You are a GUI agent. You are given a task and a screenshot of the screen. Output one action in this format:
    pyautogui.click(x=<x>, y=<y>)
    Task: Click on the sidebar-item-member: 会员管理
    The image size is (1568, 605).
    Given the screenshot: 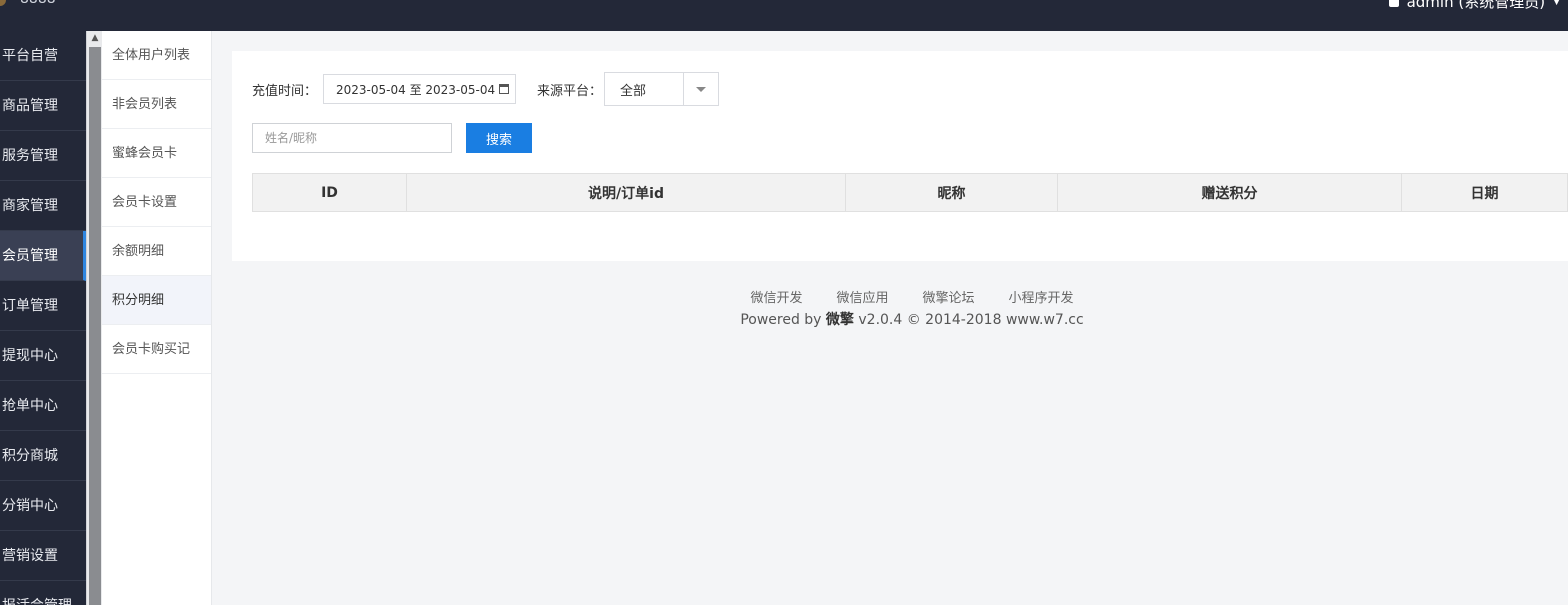 What is the action you would take?
    pyautogui.click(x=43, y=256)
    